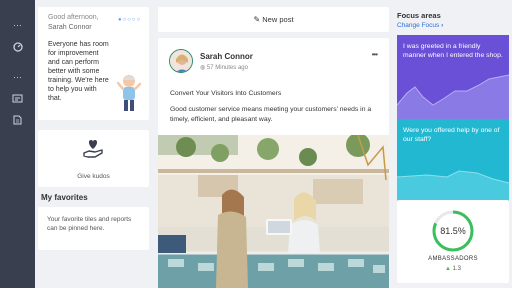  What do you see at coordinates (64, 197) in the screenshot?
I see `favorites-heading: My favorites` at bounding box center [64, 197].